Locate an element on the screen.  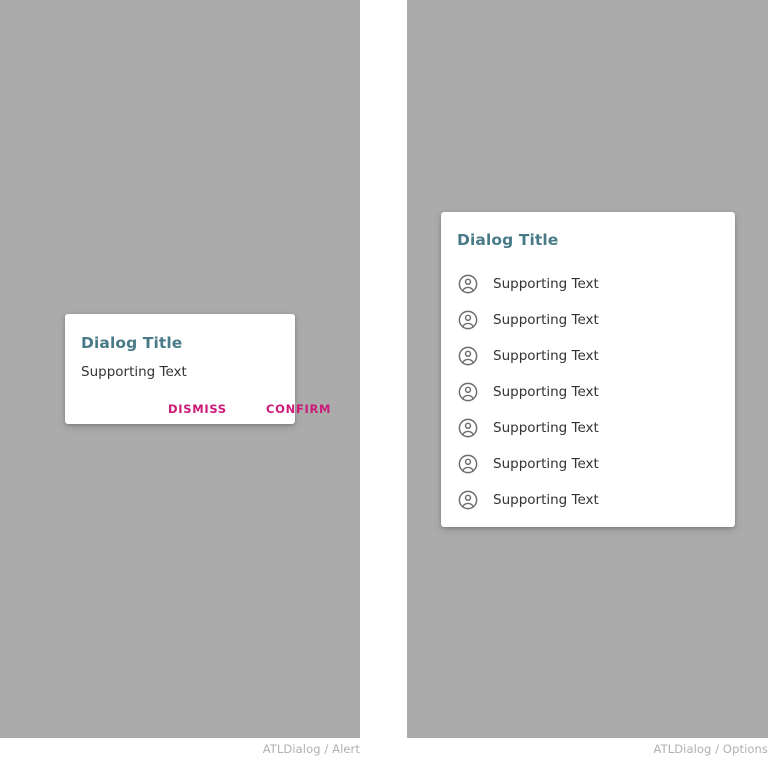
alert-dialog-title: Dialog Title is located at coordinates (132, 343).